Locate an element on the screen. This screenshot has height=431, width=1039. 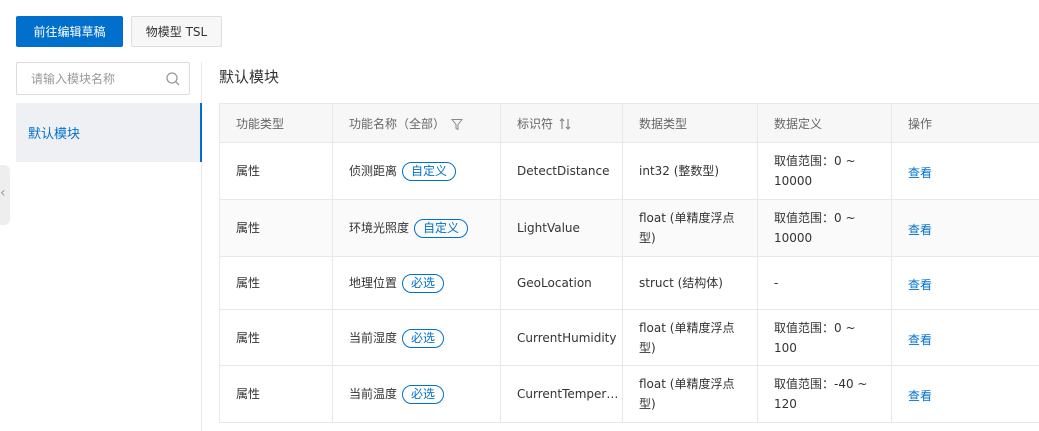
filter-icon is located at coordinates (457, 124).